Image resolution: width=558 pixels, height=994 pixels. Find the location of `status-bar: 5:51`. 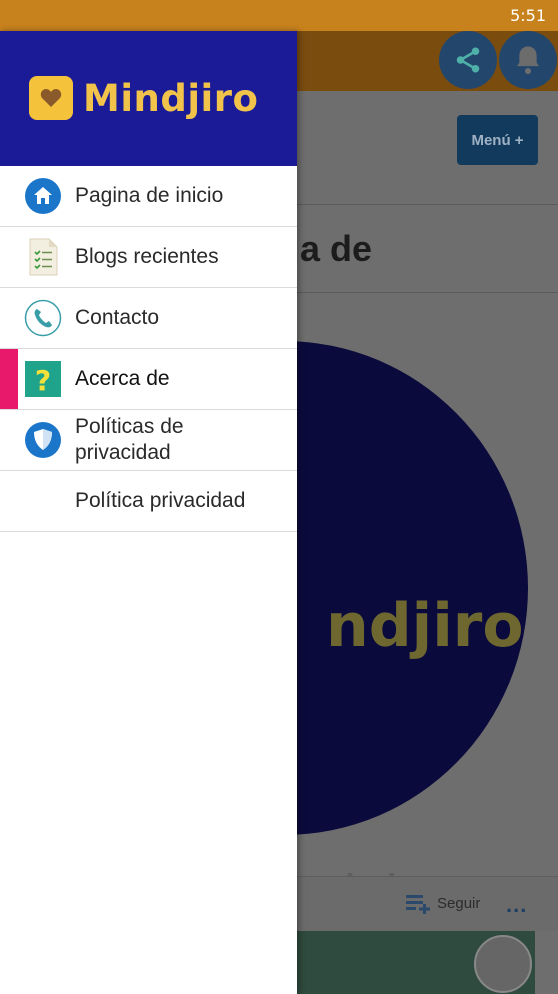

status-bar: 5:51 is located at coordinates (279, 15).